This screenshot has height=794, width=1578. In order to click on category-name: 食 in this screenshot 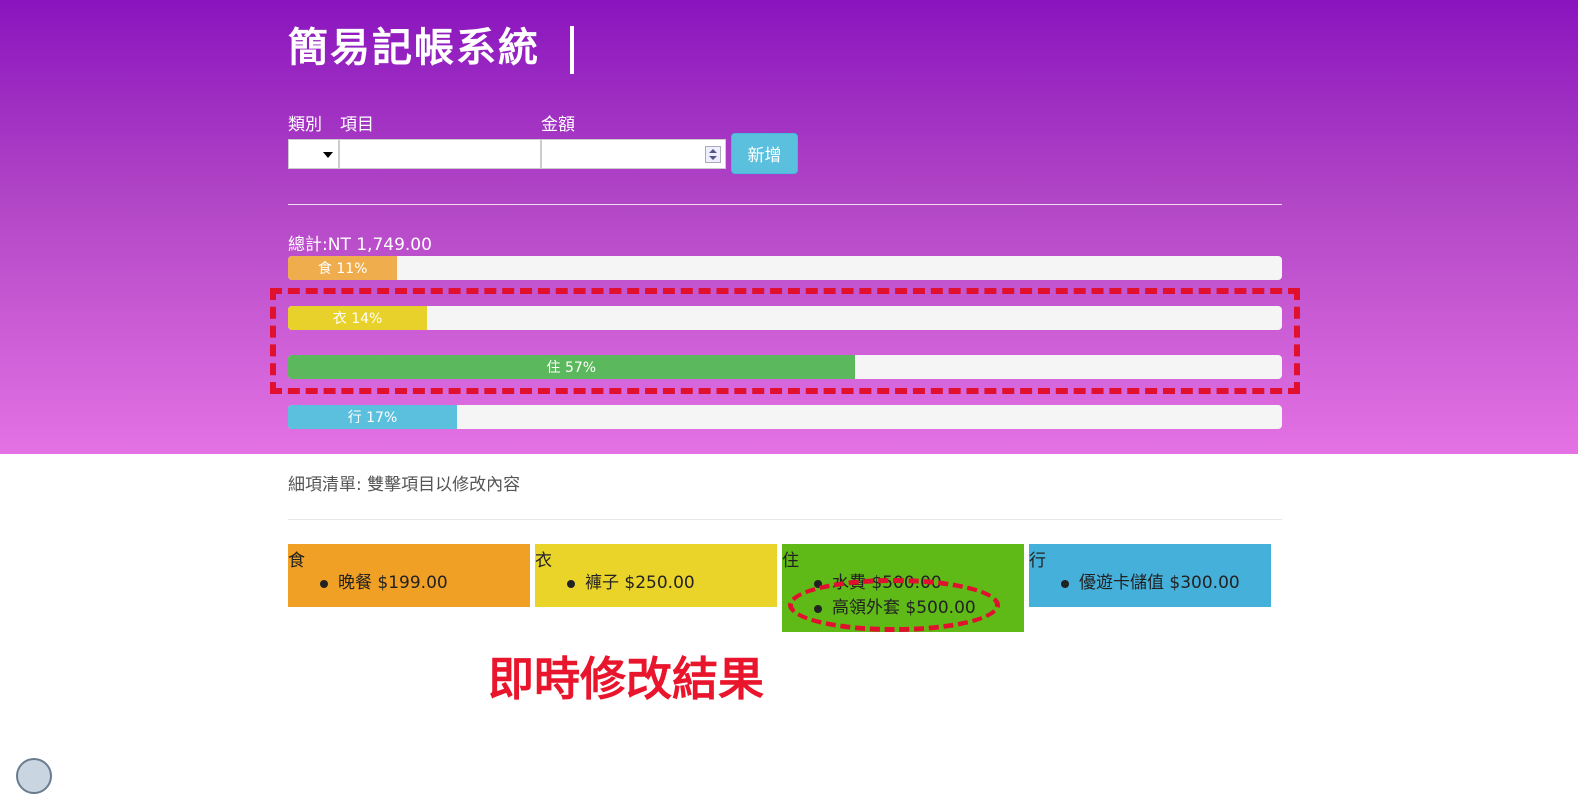, I will do `click(296, 561)`.